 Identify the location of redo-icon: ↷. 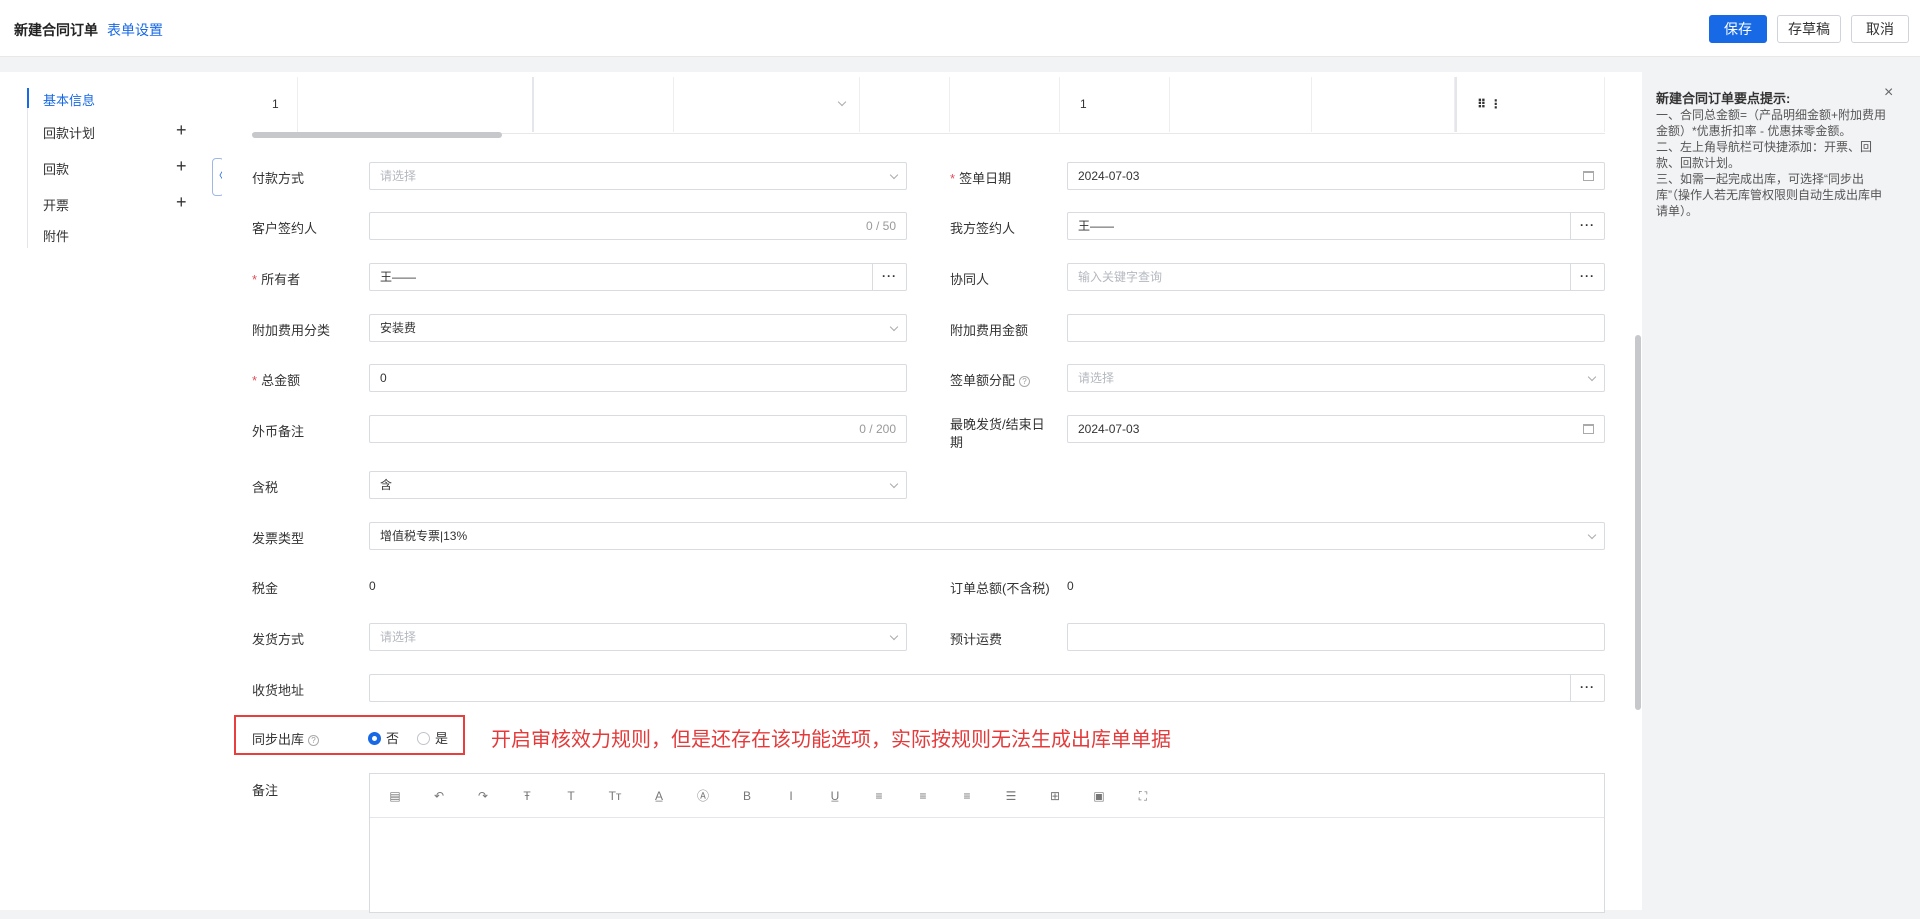
(483, 796).